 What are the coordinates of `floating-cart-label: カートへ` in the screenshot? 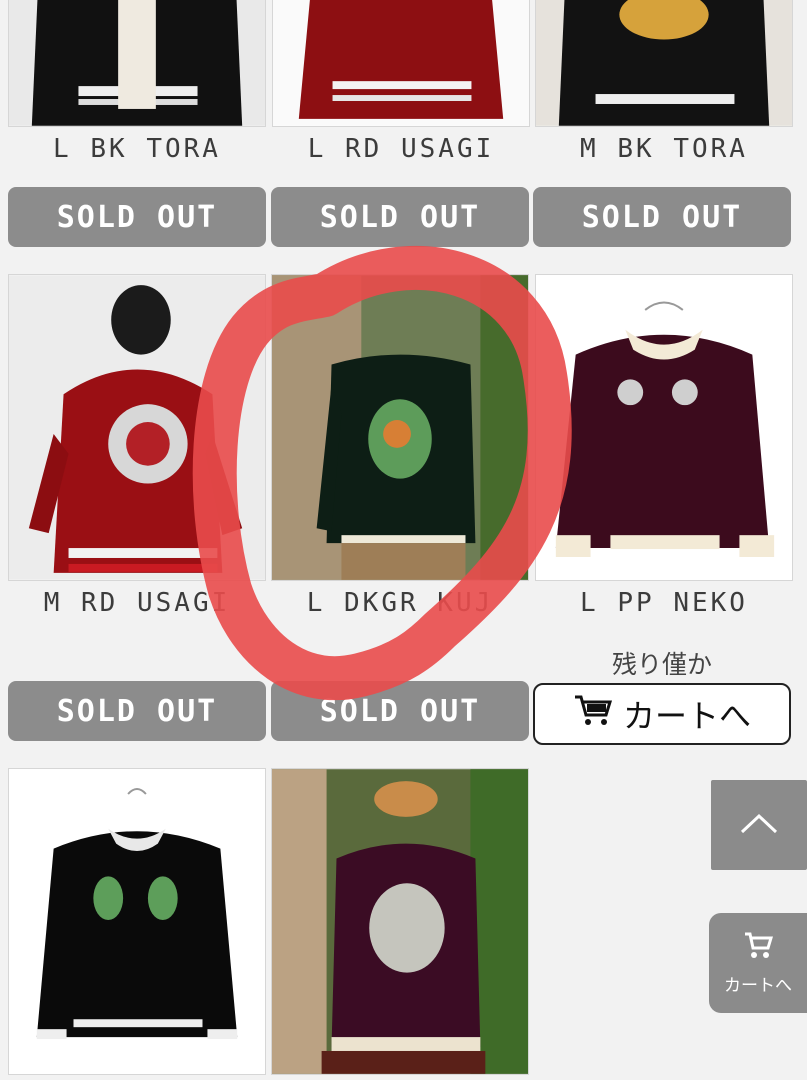 It's located at (758, 986).